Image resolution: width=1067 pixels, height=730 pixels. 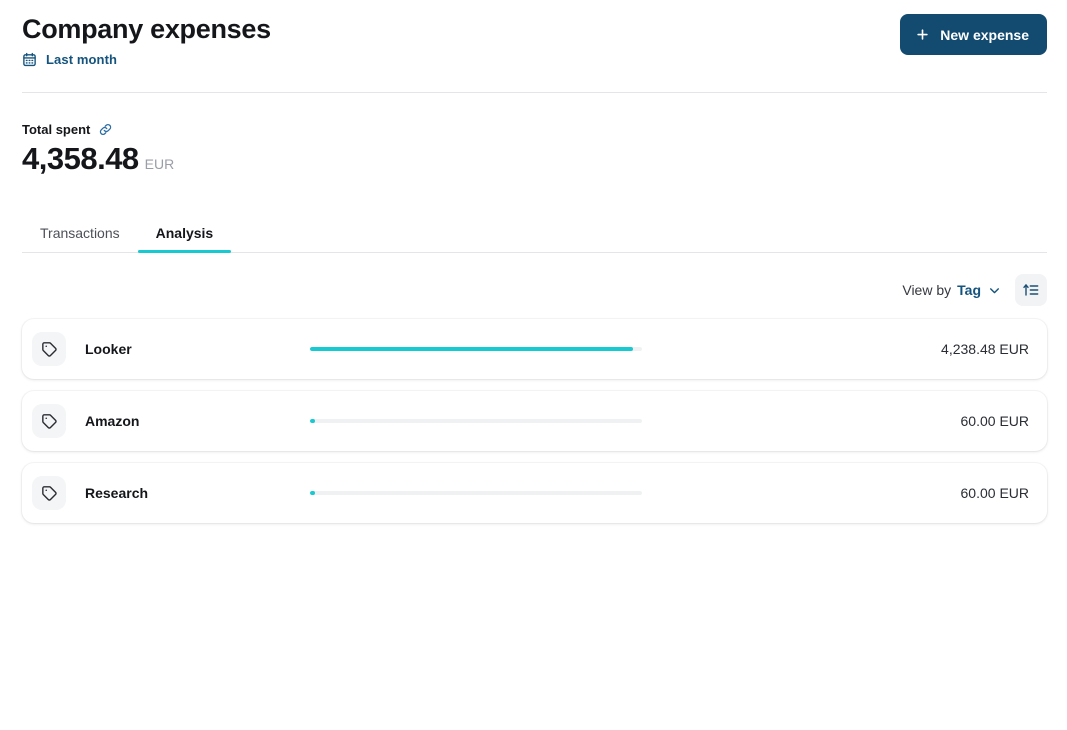 I want to click on row-label: Looker, so click(x=108, y=349).